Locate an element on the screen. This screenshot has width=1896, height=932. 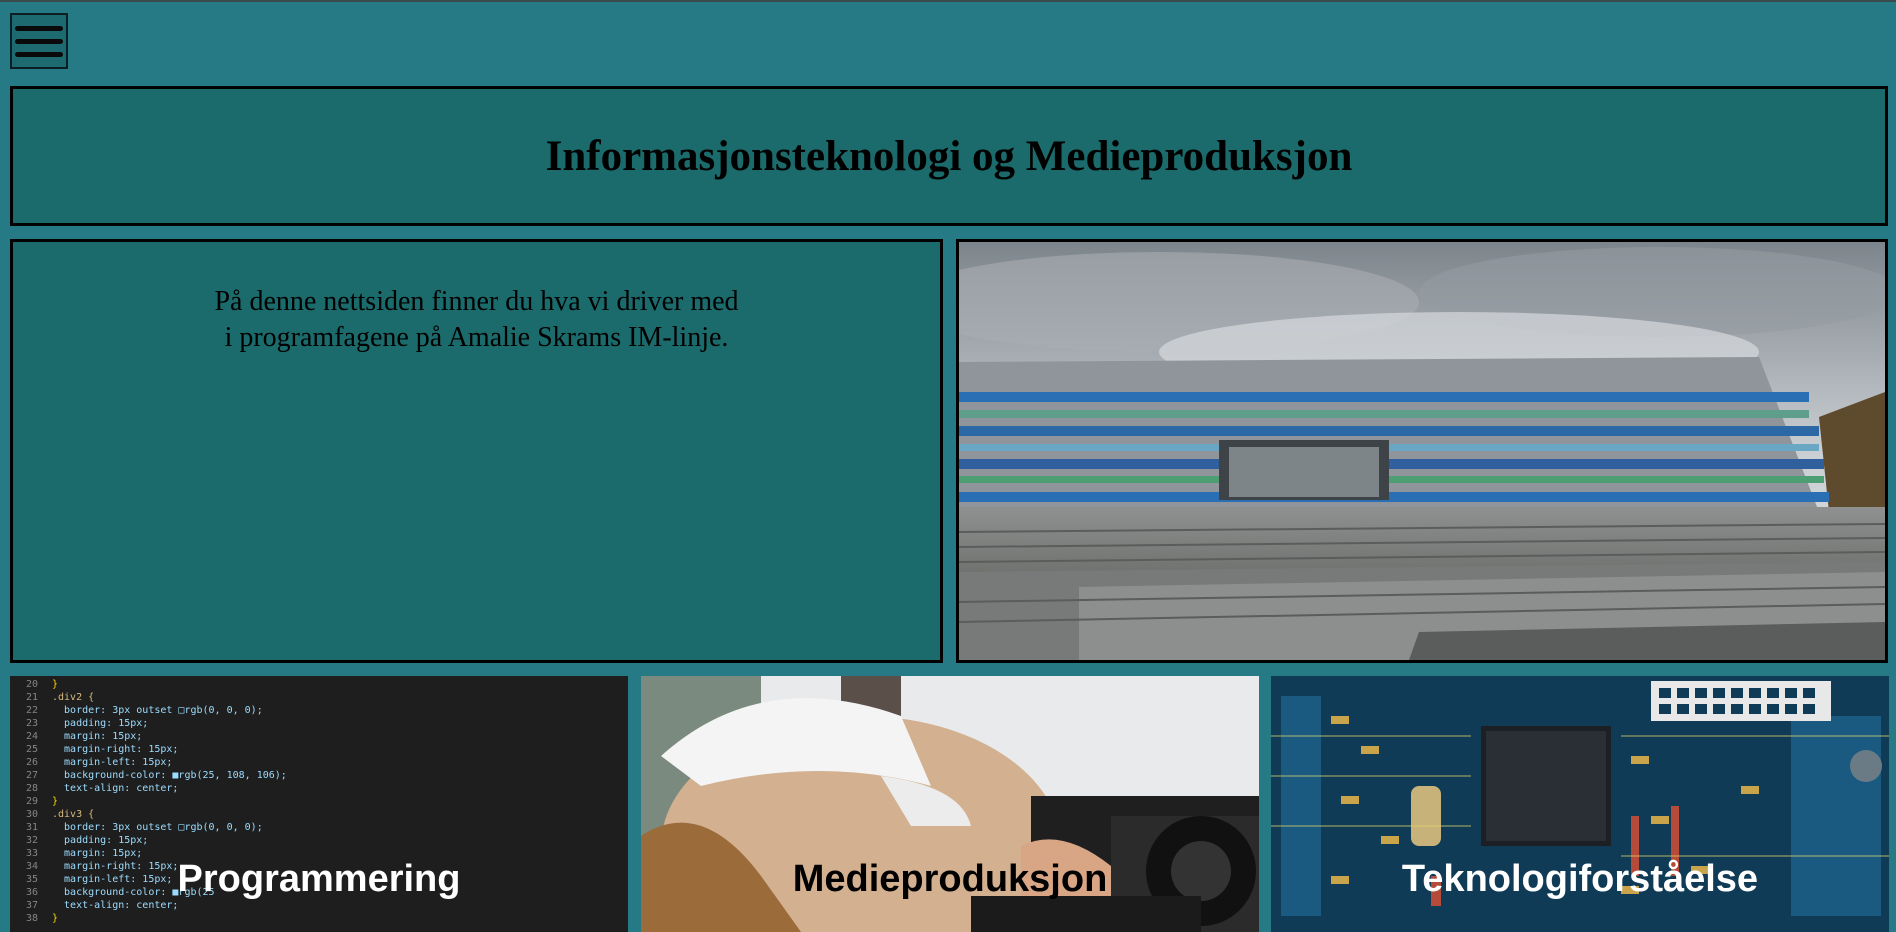
code-line-number: 31 is located at coordinates (31, 827).